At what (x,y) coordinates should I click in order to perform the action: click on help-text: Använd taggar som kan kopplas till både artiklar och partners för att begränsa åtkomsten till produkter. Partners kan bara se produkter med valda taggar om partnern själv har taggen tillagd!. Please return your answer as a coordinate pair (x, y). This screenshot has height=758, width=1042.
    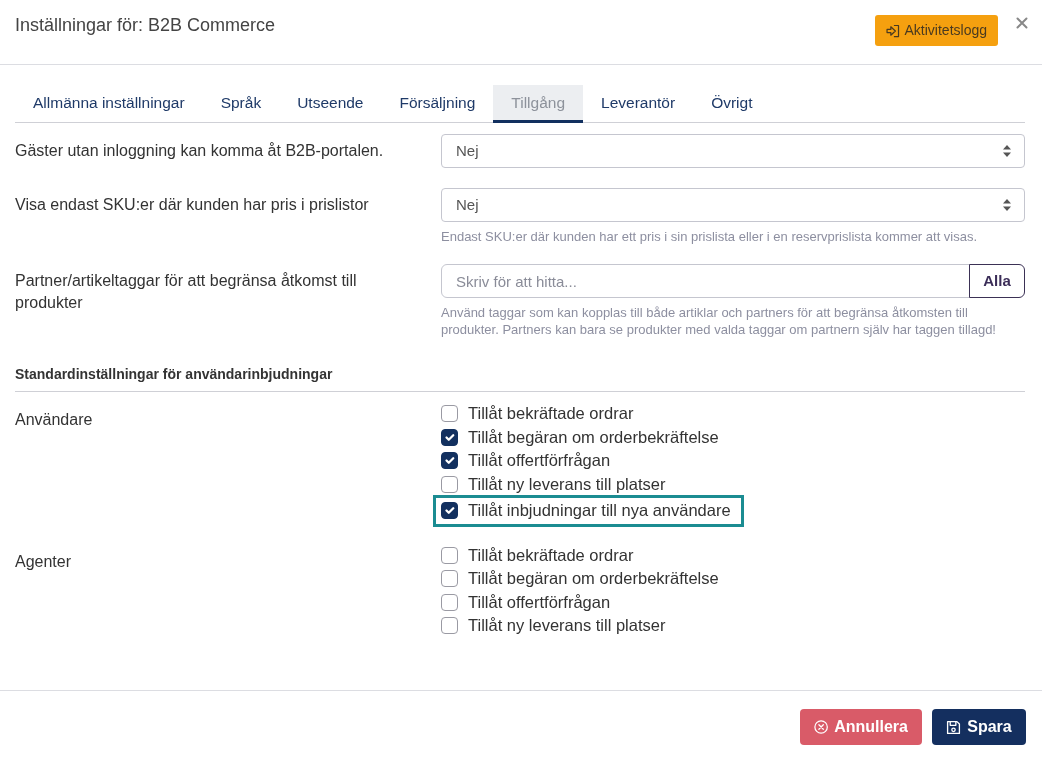
    Looking at the image, I should click on (719, 321).